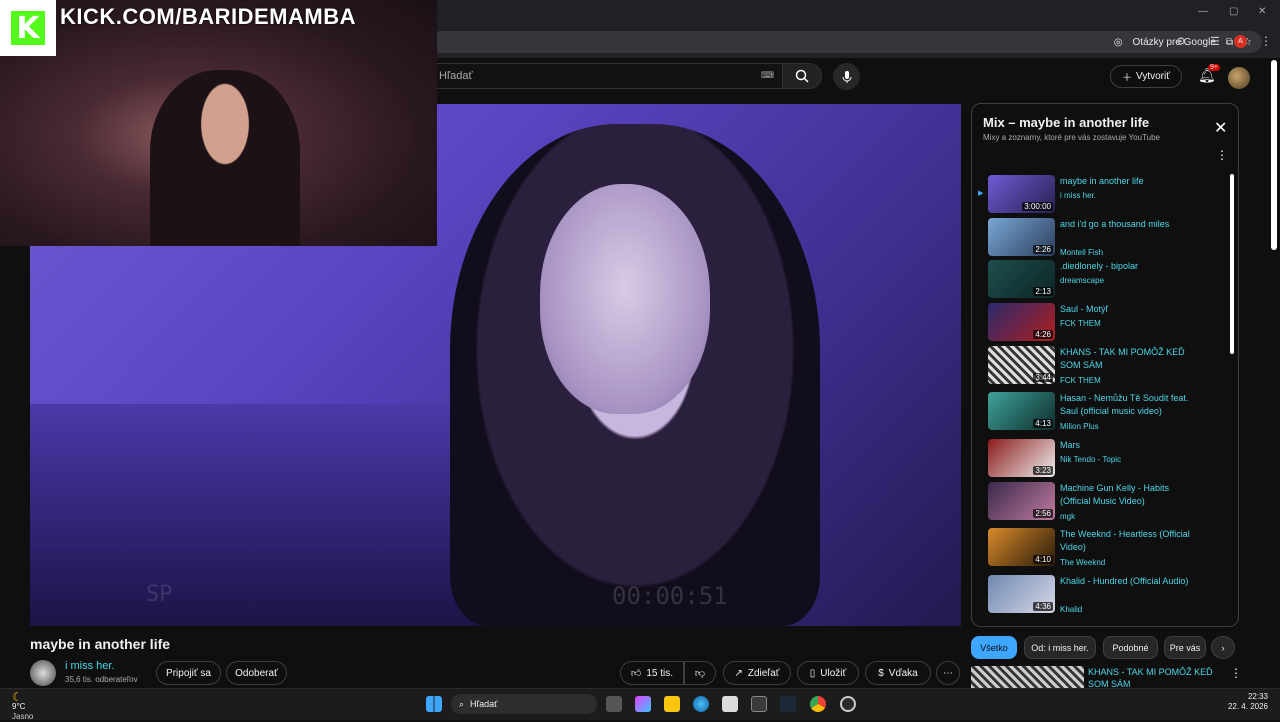  I want to click on profile-avatar: A, so click(1240, 41).